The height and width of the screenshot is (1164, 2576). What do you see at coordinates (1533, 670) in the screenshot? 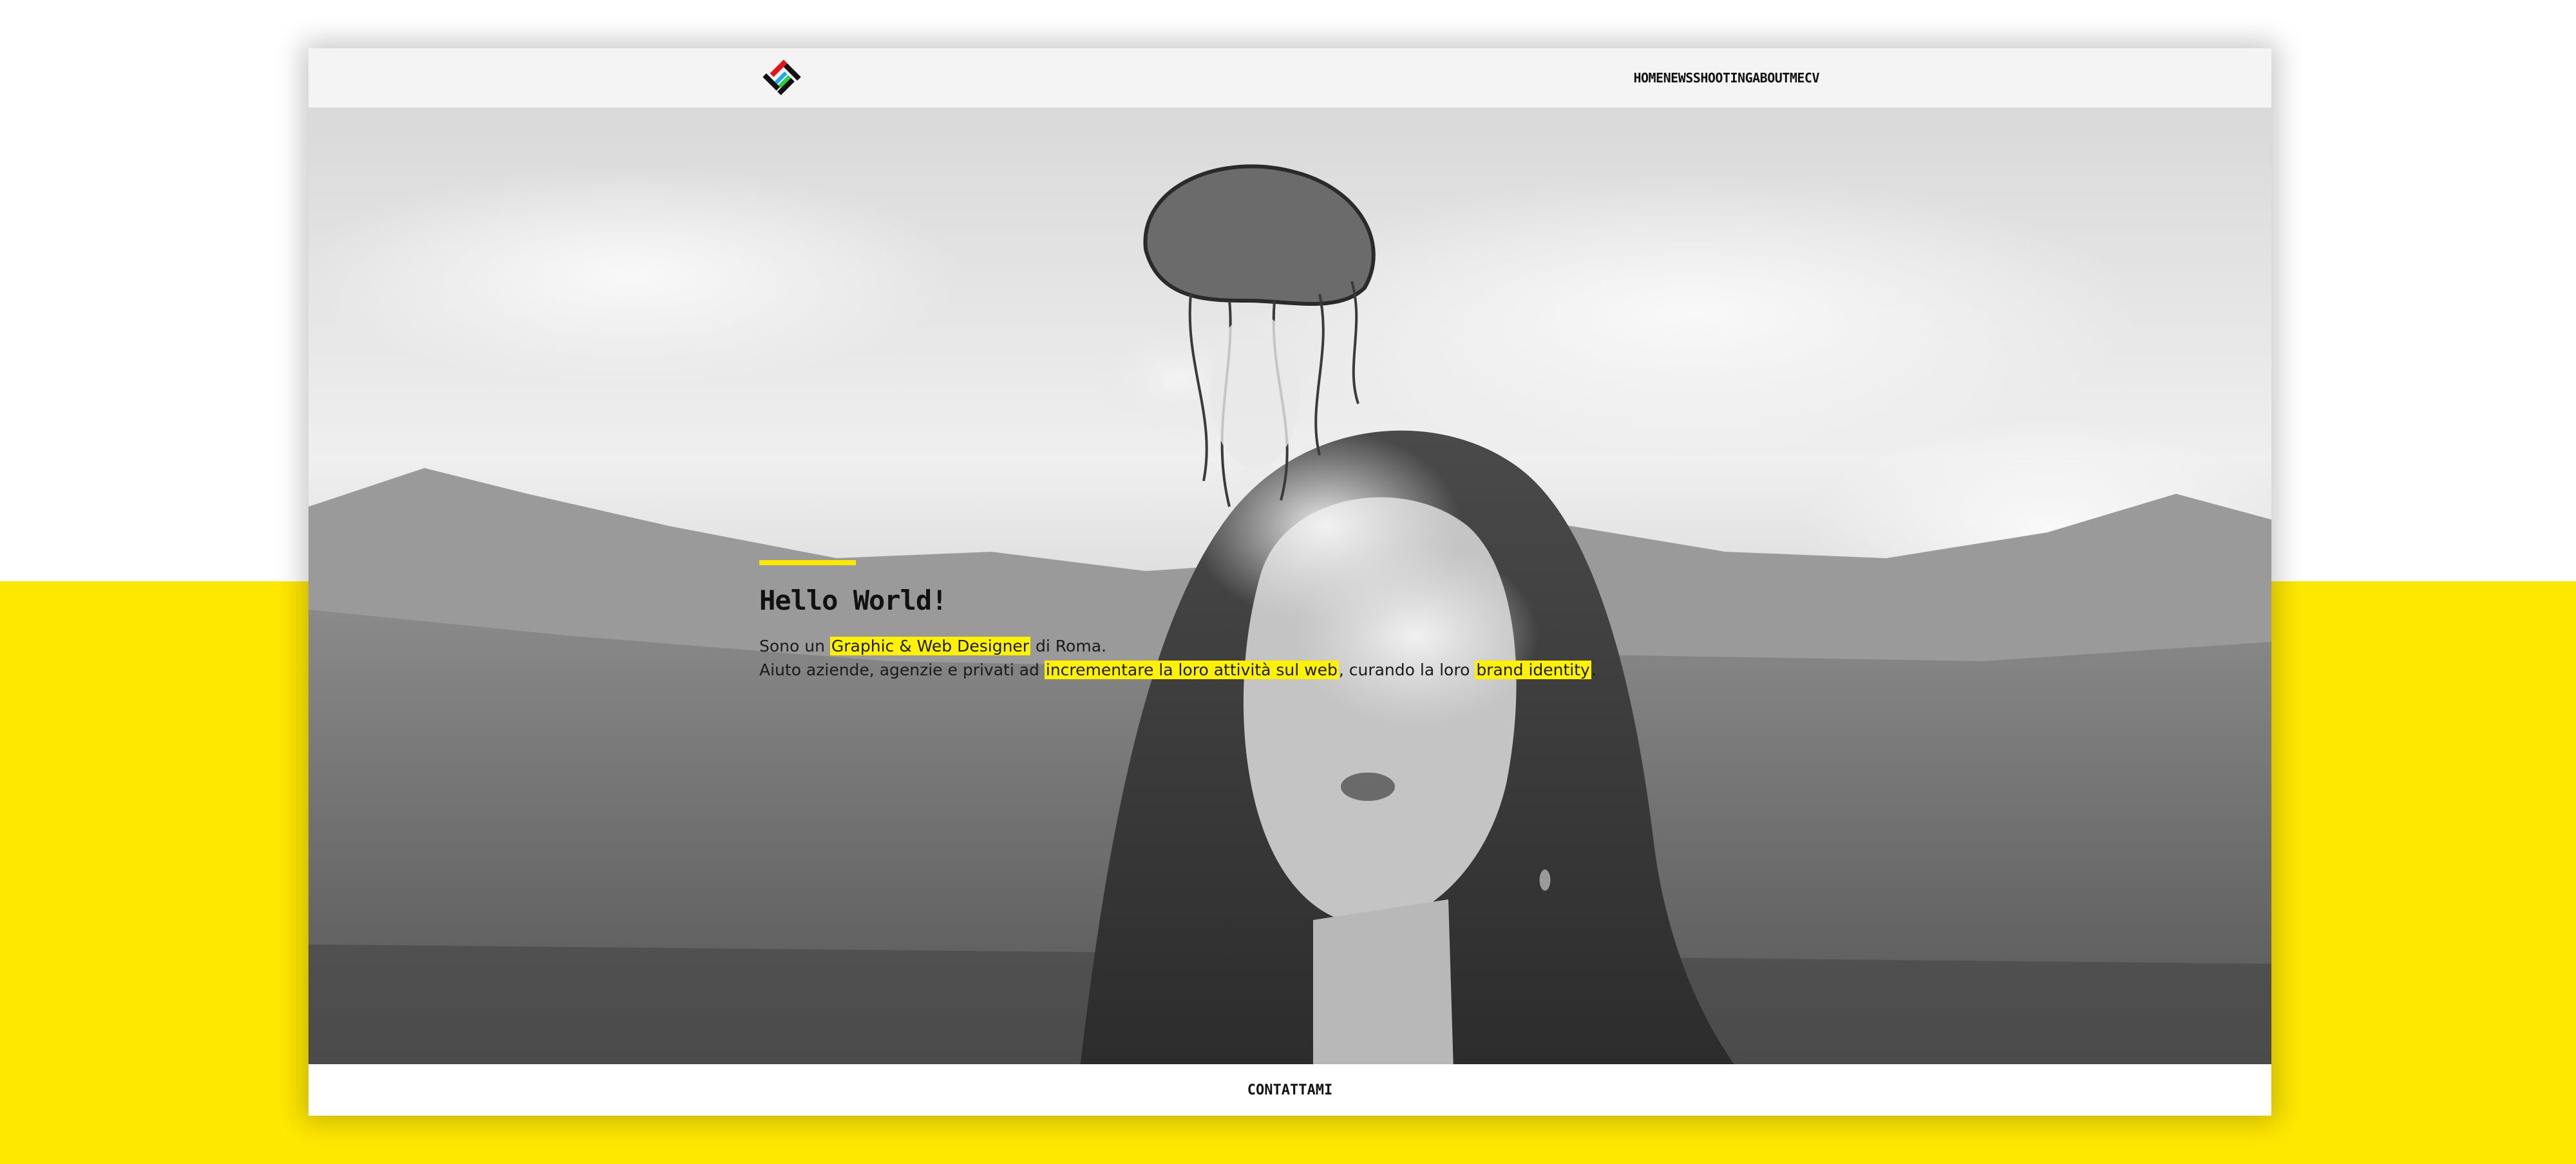
I see `highlight-brand-identity: brand identity` at bounding box center [1533, 670].